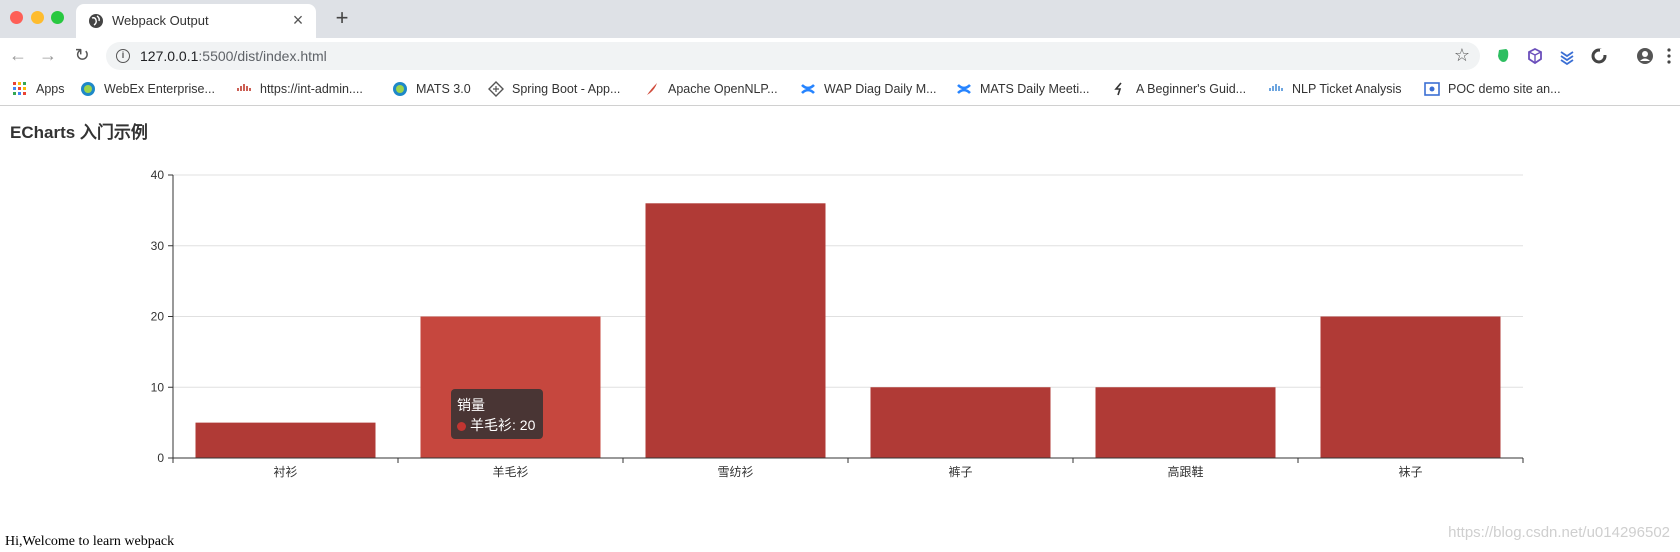  Describe the element at coordinates (262, 56) in the screenshot. I see `url-path: :5500/dist/index.html` at that location.